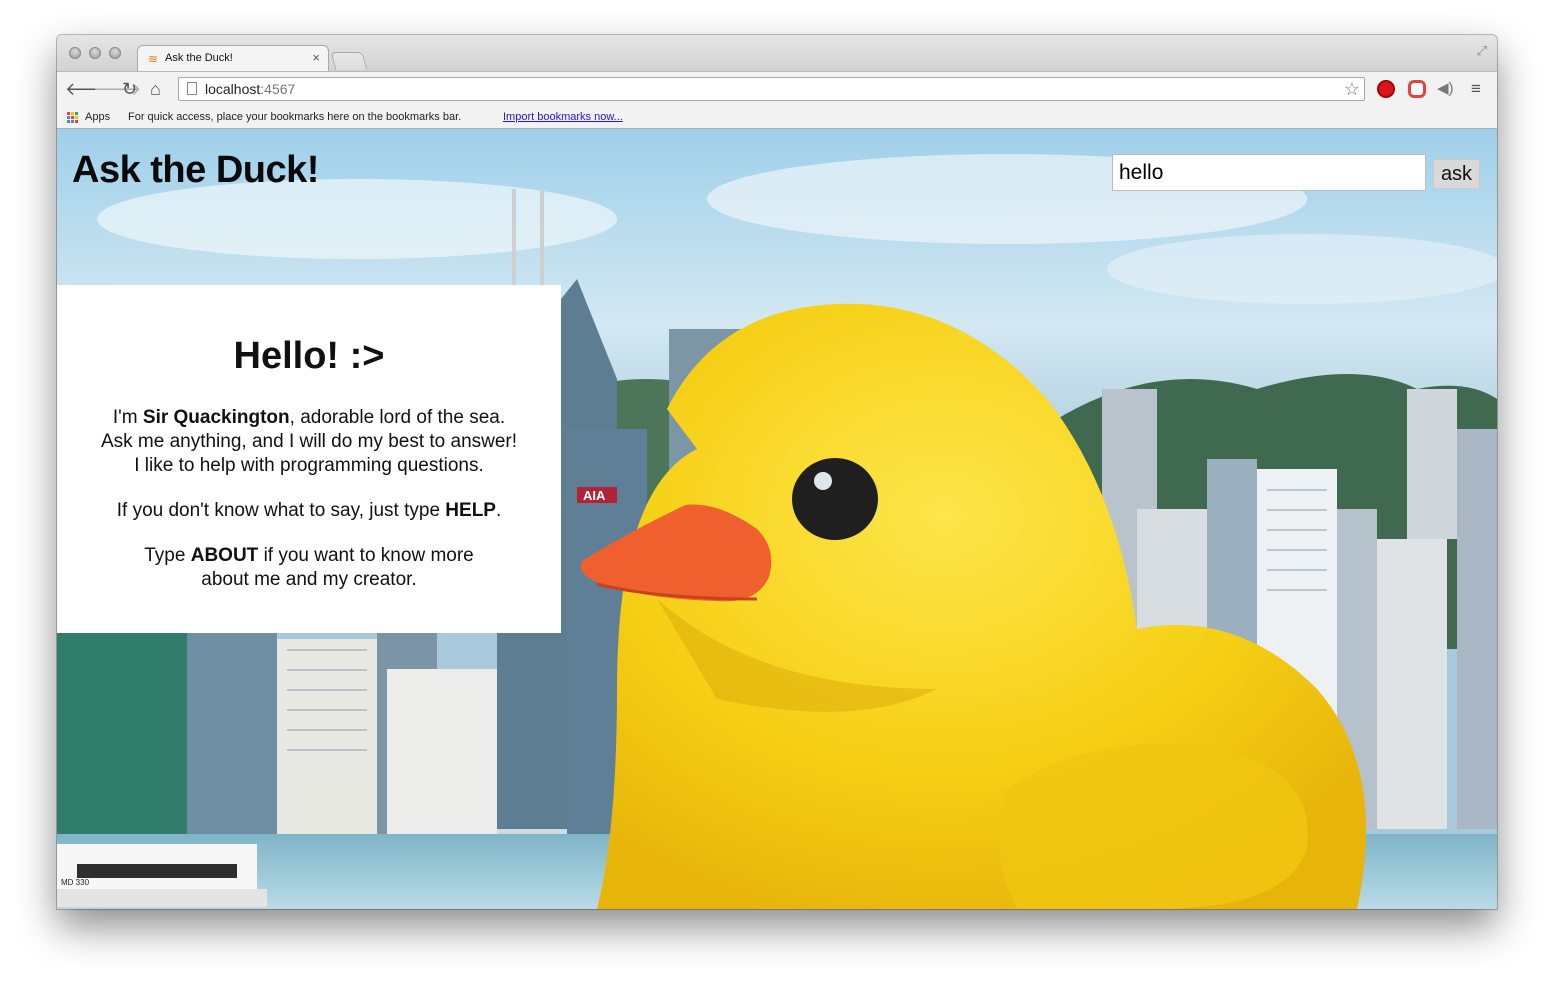 The width and height of the screenshot is (1554, 988). Describe the element at coordinates (349, 61) in the screenshot. I see `new-tab-button` at that location.